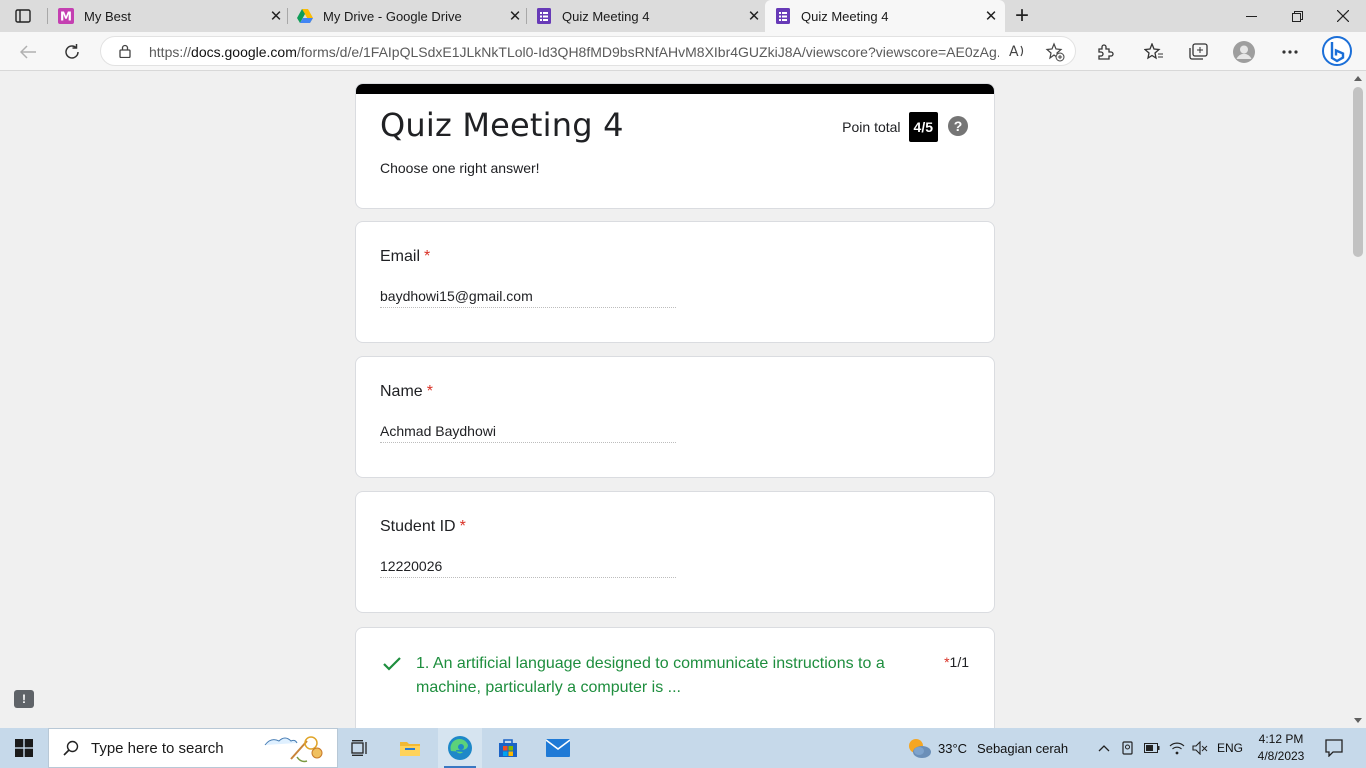 This screenshot has width=1366, height=768. Describe the element at coordinates (1154, 52) in the screenshot. I see `favorites-icon` at that location.